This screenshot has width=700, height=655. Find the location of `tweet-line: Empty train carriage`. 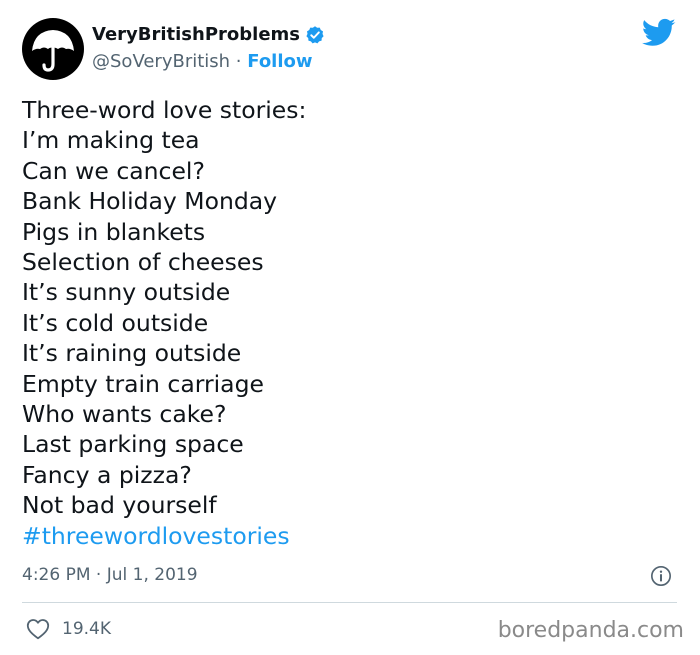

tweet-line: Empty train carriage is located at coordinates (143, 383).